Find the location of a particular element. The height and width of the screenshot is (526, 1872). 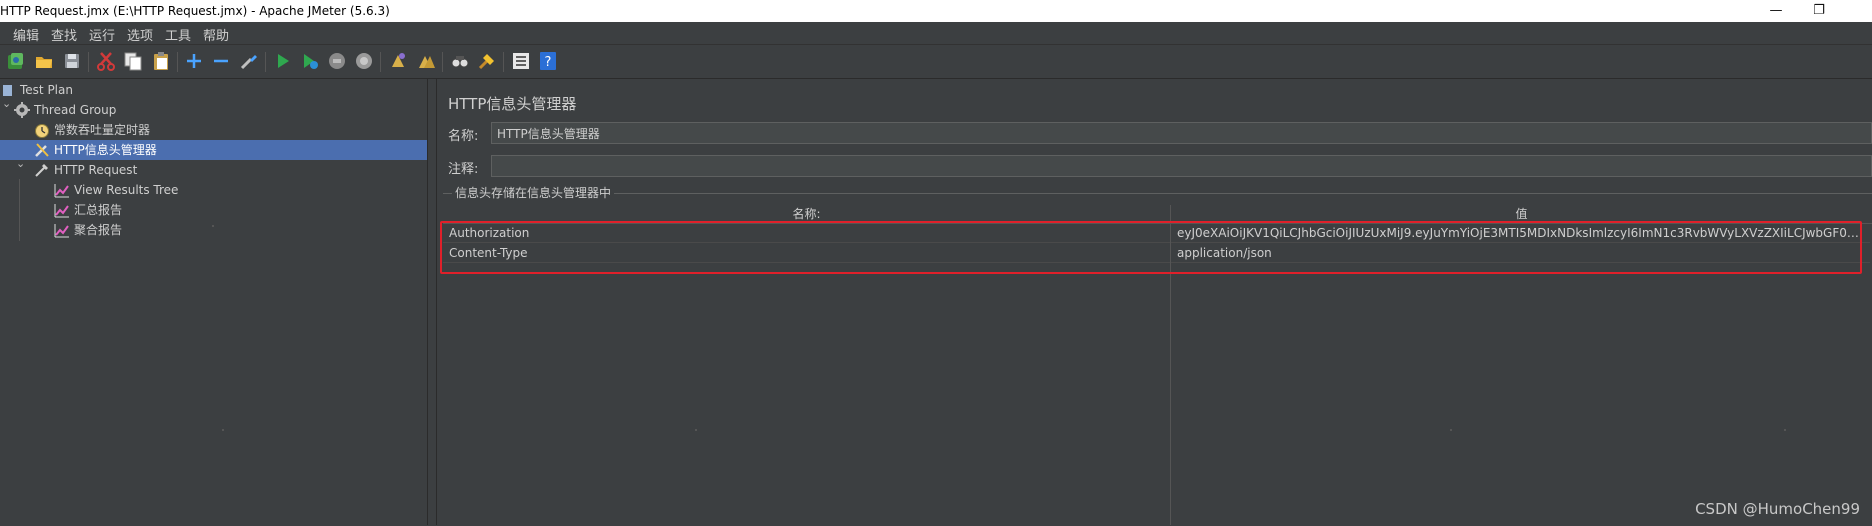

toggle-icon is located at coordinates (249, 61).